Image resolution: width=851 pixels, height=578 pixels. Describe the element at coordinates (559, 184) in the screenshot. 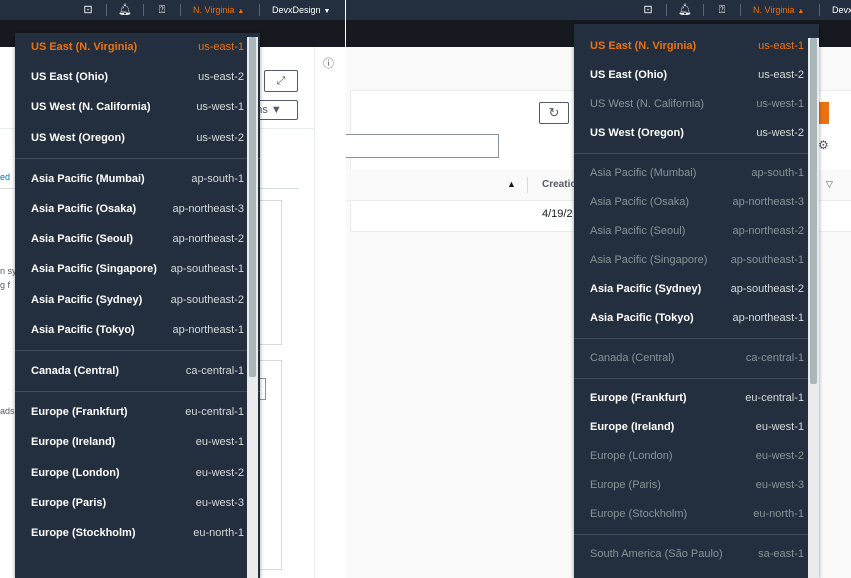

I see `column-header: Creatio` at that location.